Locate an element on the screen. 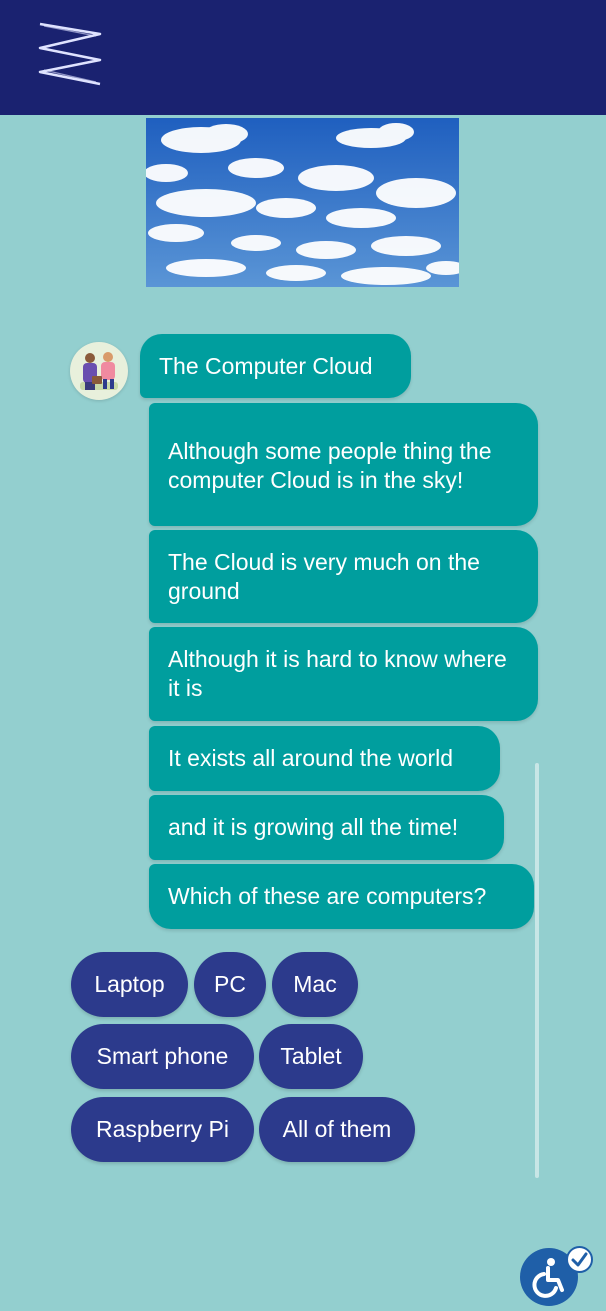 The image size is (606, 1311). chat-message: and it is growing all the time! is located at coordinates (326, 827).